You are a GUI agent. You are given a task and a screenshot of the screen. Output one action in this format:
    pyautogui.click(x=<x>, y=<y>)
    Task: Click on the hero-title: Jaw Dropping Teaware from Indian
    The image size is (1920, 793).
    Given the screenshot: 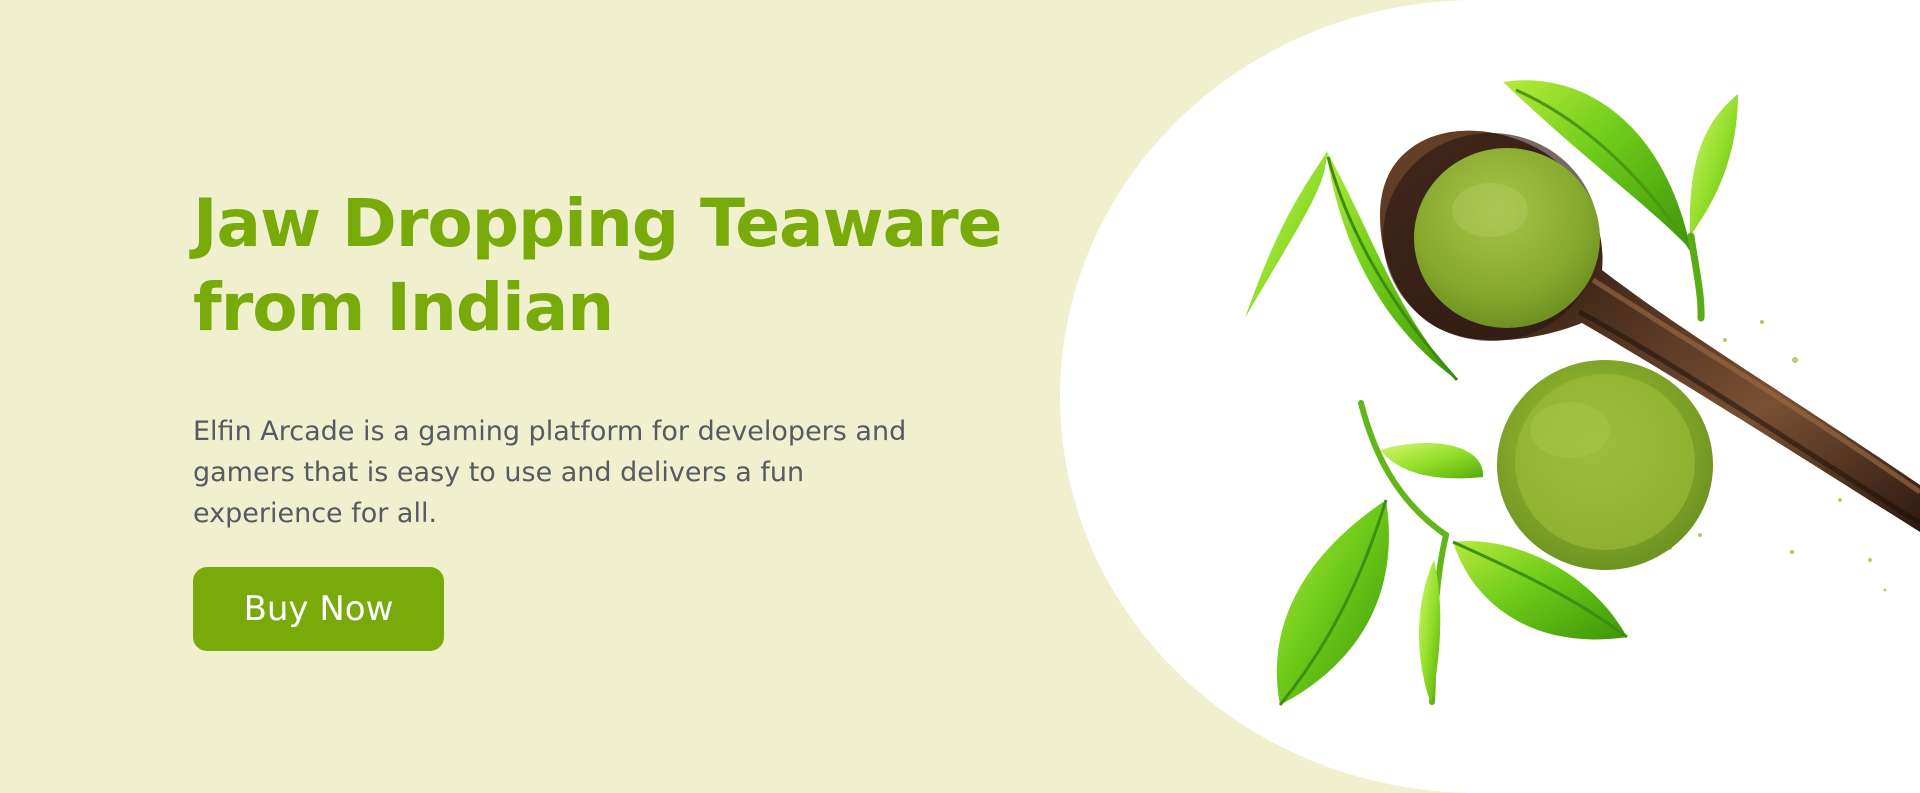 What is the action you would take?
    pyautogui.click(x=643, y=266)
    